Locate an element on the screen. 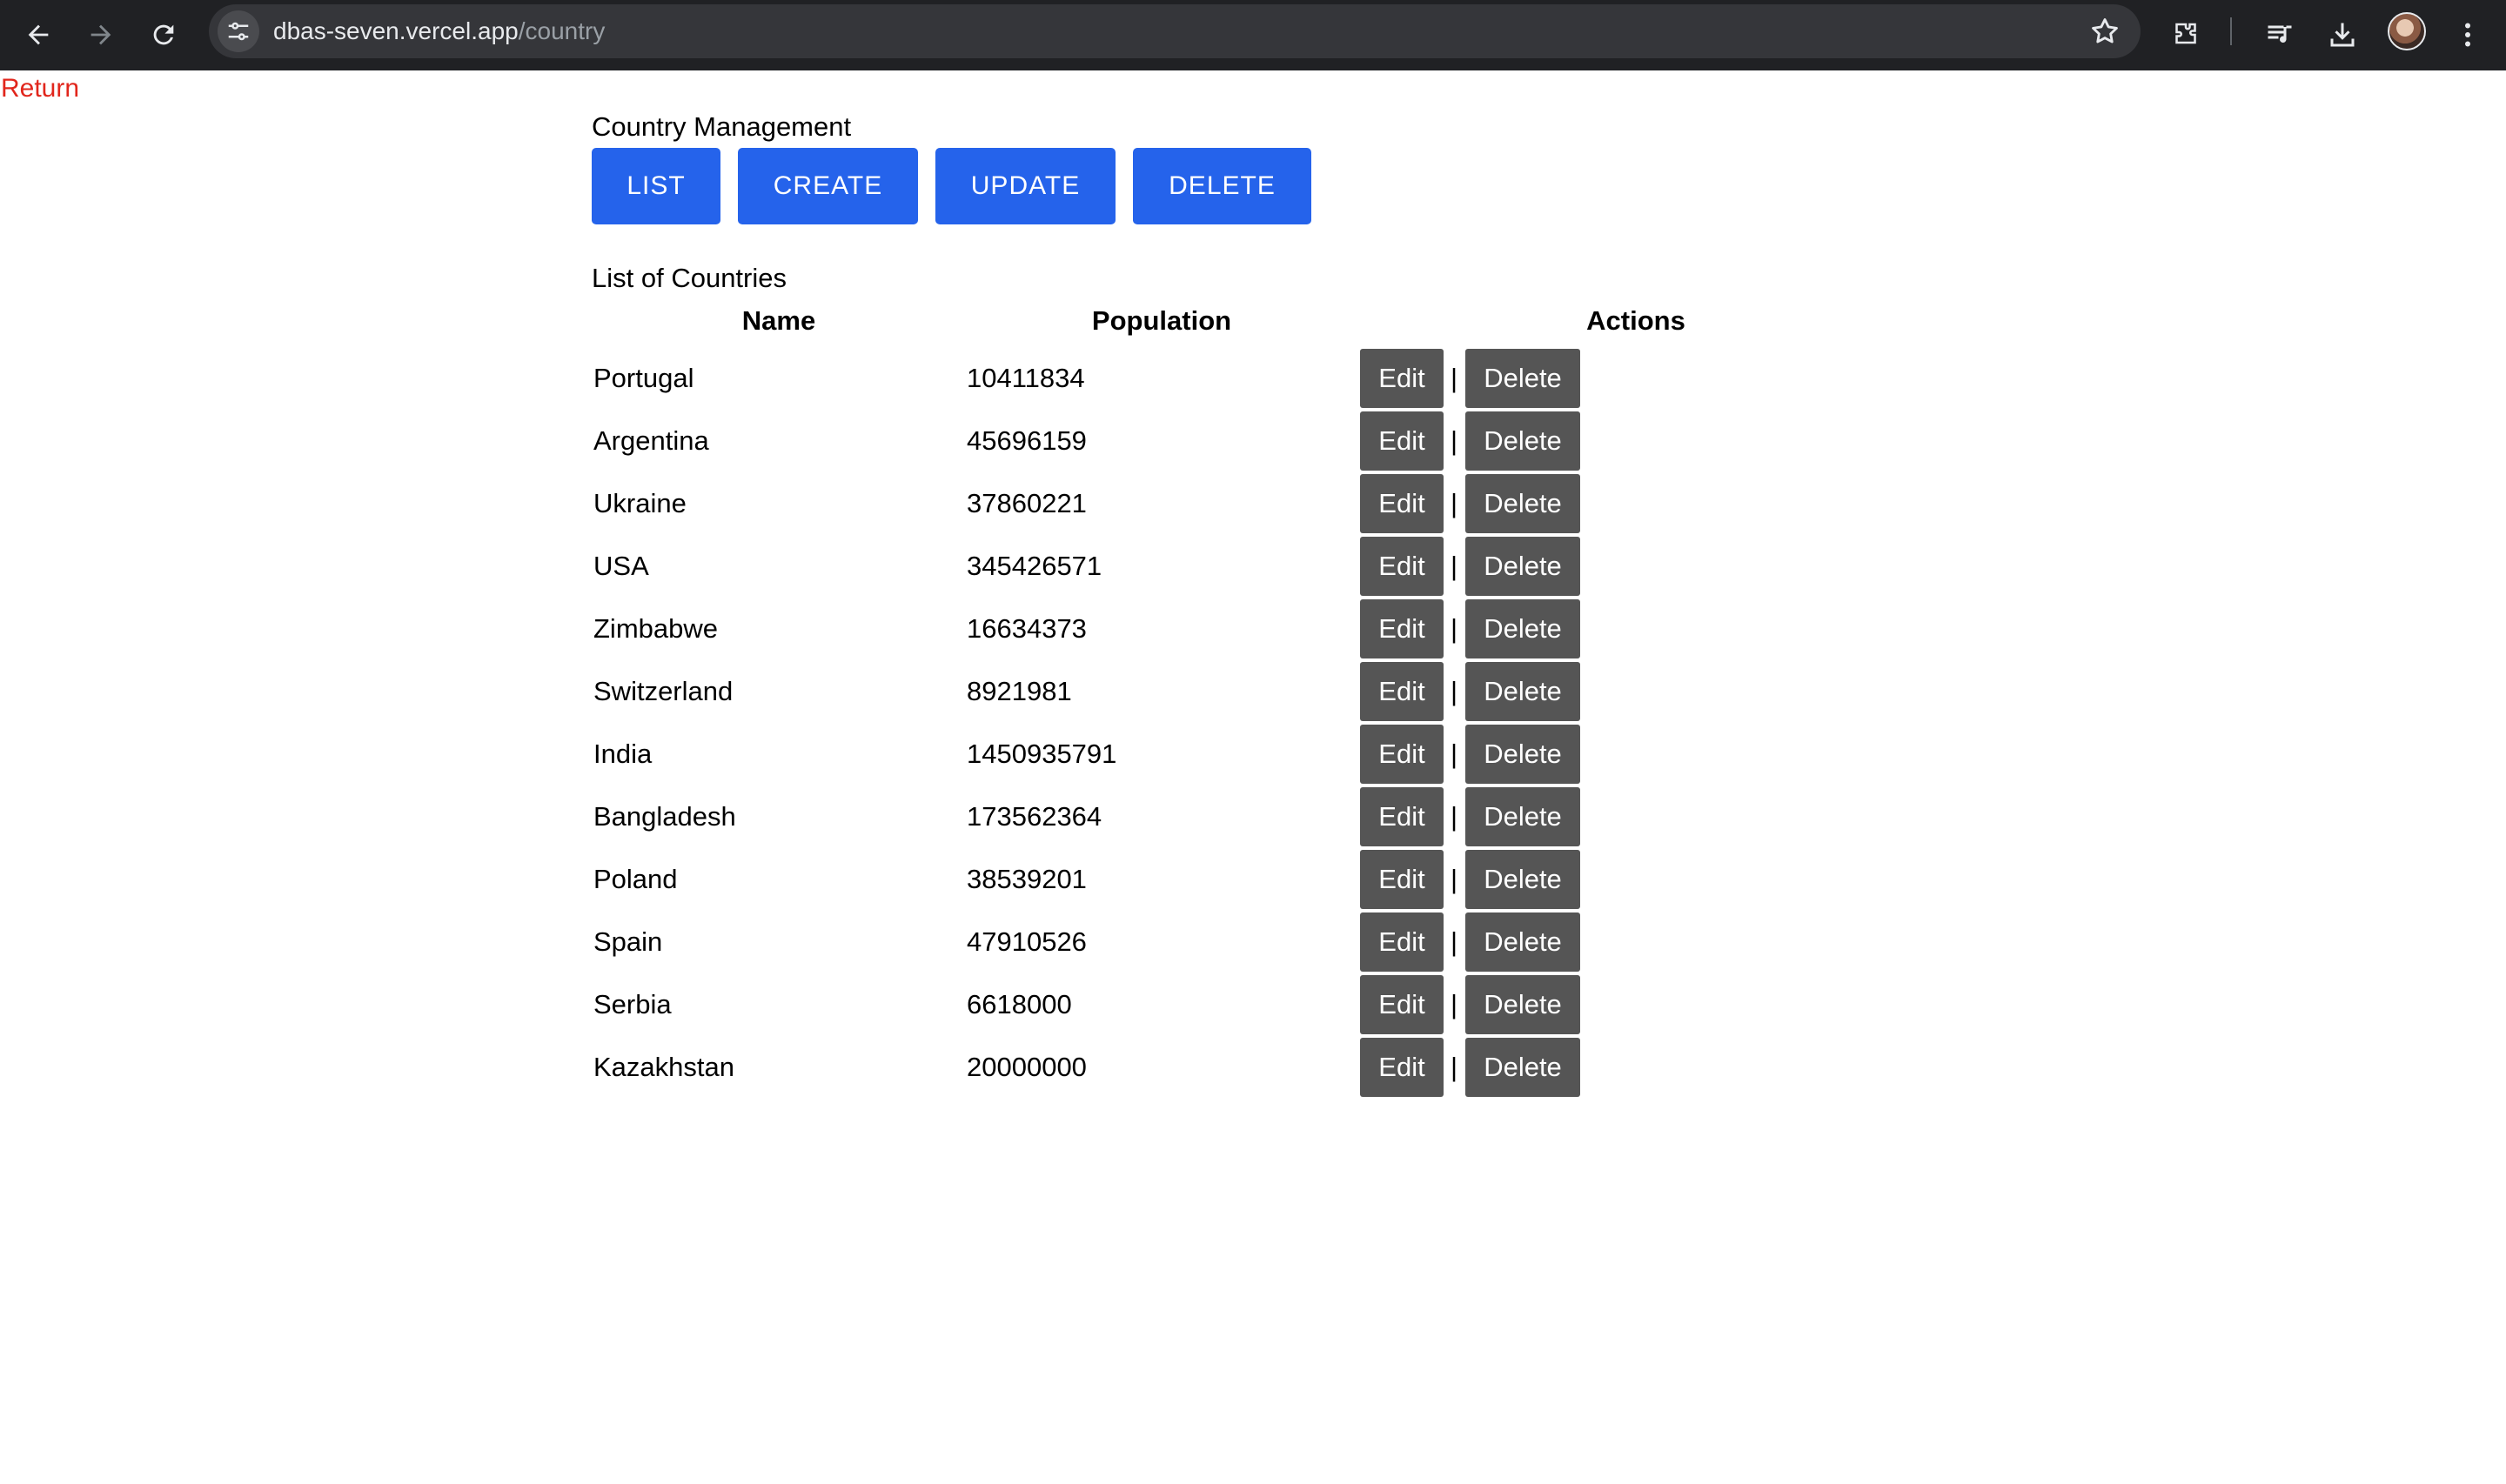  table-row: Zimbabwe 16634373 Edit | Delete is located at coordinates (1140, 628).